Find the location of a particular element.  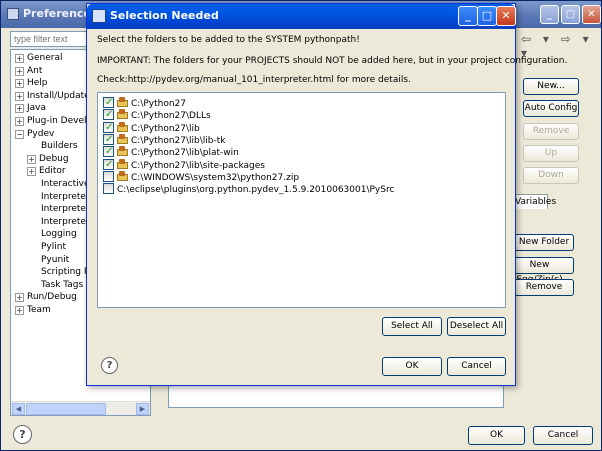

down-button: Down is located at coordinates (551, 175).